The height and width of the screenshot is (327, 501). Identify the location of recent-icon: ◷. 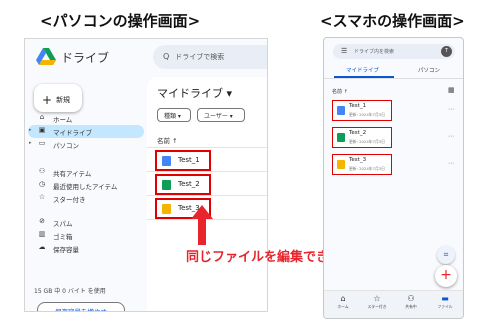
(42, 184).